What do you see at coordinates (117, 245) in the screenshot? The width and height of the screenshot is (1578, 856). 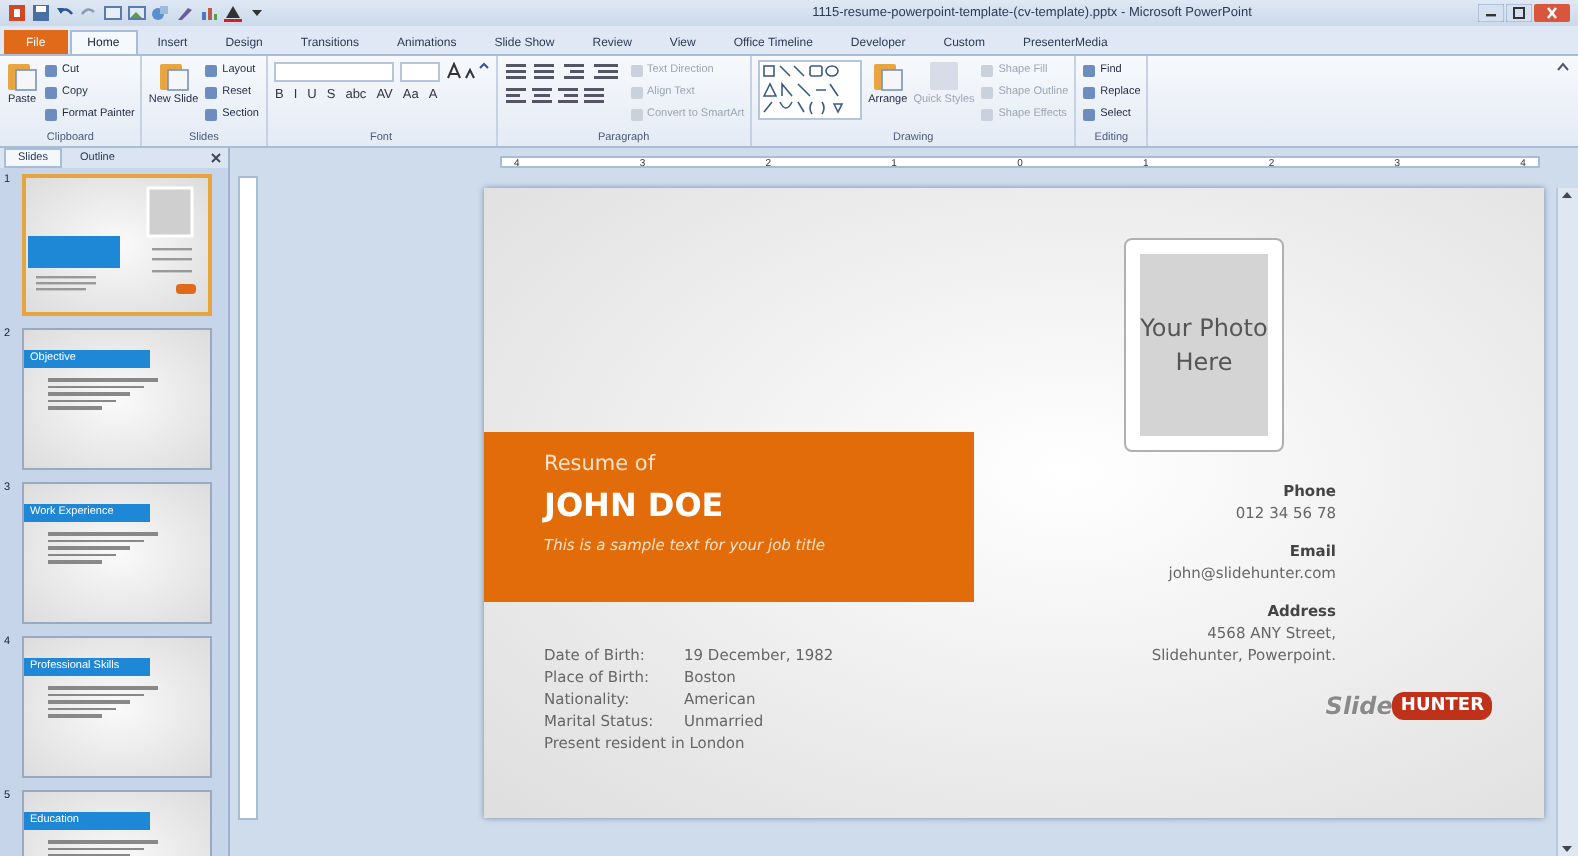 I see `slide-thumbnail` at bounding box center [117, 245].